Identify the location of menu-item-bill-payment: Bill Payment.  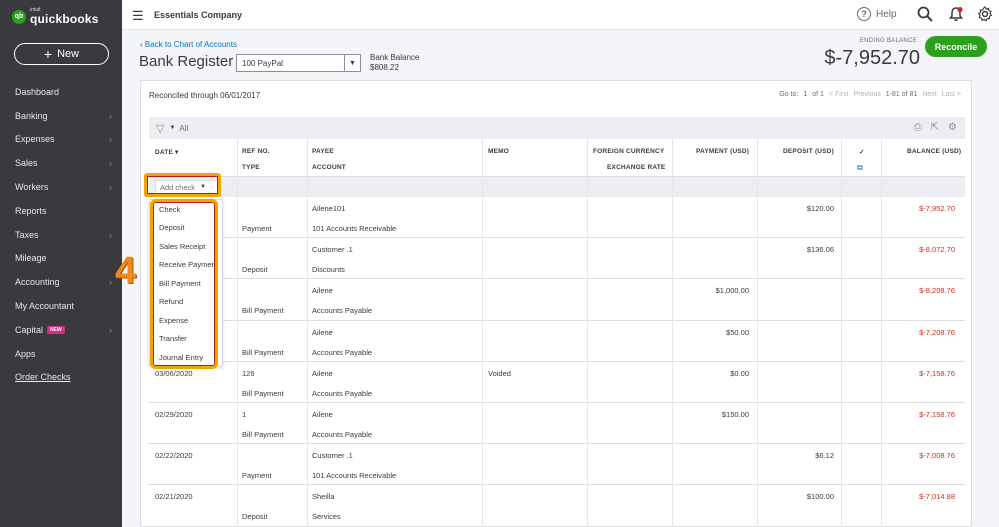
(186, 283).